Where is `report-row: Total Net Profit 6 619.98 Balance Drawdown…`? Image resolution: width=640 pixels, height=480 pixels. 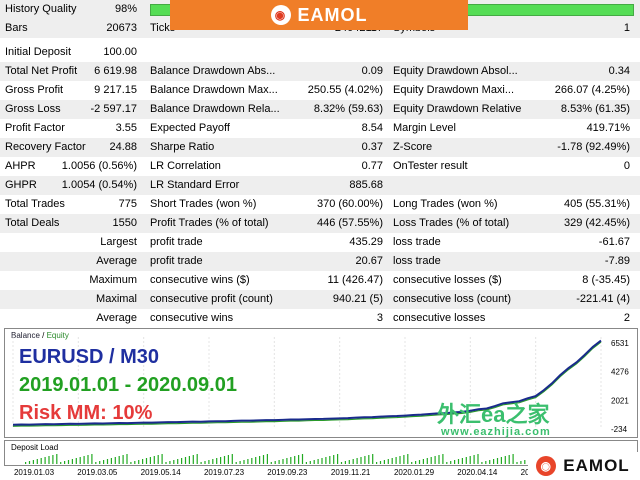
report-row: Total Net Profit 6 619.98 Balance Drawdown… is located at coordinates (320, 71).